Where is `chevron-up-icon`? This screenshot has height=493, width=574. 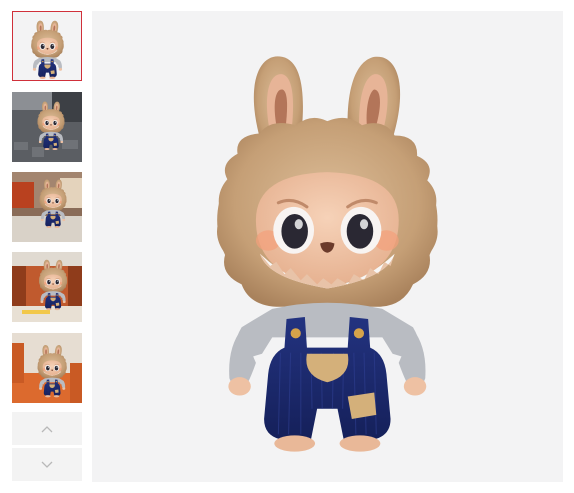
chevron-up-icon is located at coordinates (47, 428).